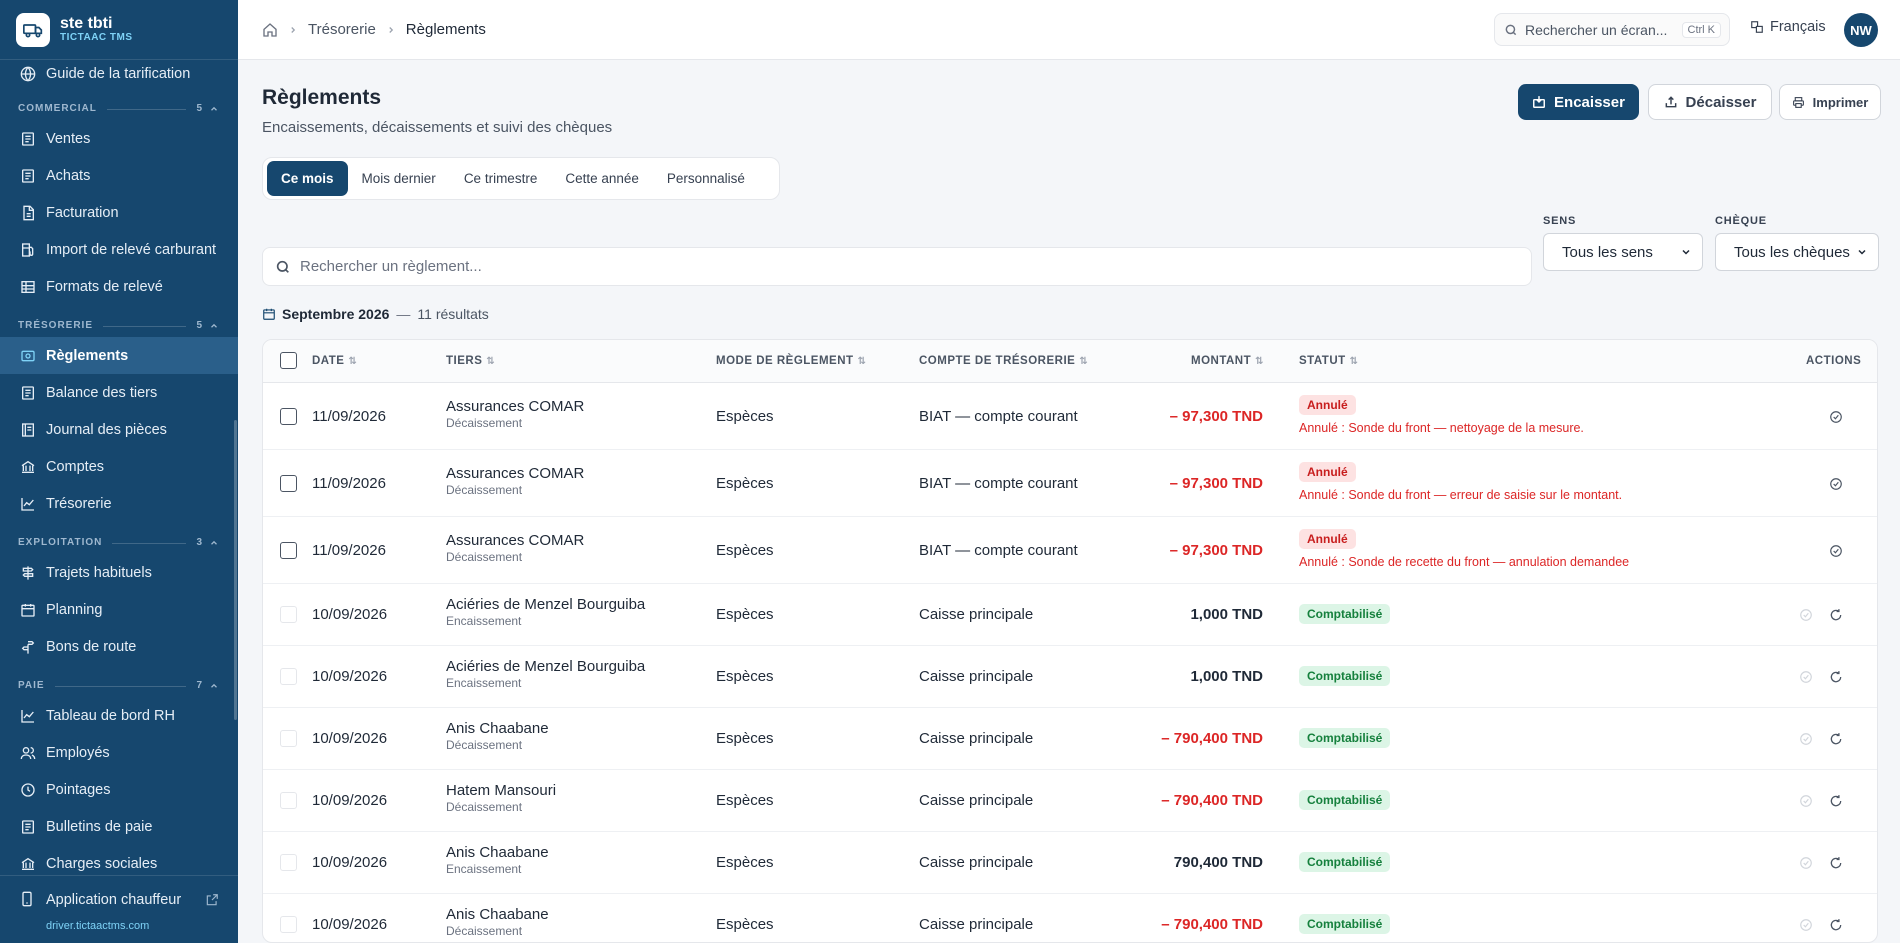  What do you see at coordinates (119, 138) in the screenshot?
I see `sidebar-item-ventes: Ventes` at bounding box center [119, 138].